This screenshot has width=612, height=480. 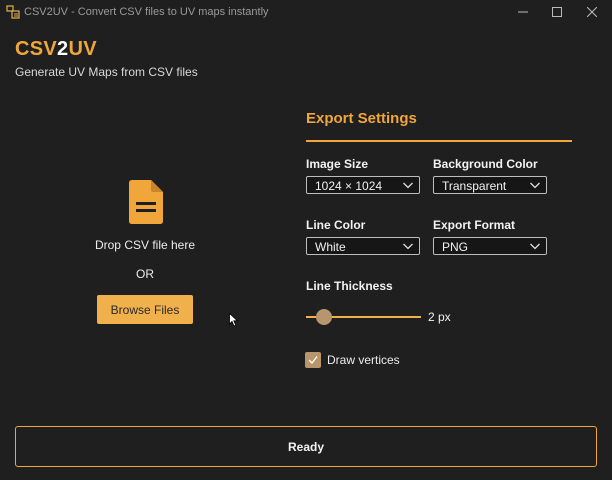 What do you see at coordinates (145, 245) in the screenshot?
I see `drop-prompt: Drop CSV file here` at bounding box center [145, 245].